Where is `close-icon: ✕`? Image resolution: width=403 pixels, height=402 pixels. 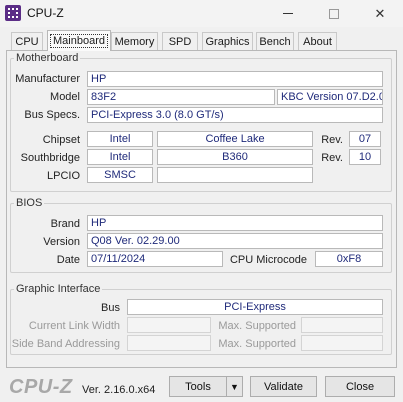 close-icon: ✕ is located at coordinates (380, 13).